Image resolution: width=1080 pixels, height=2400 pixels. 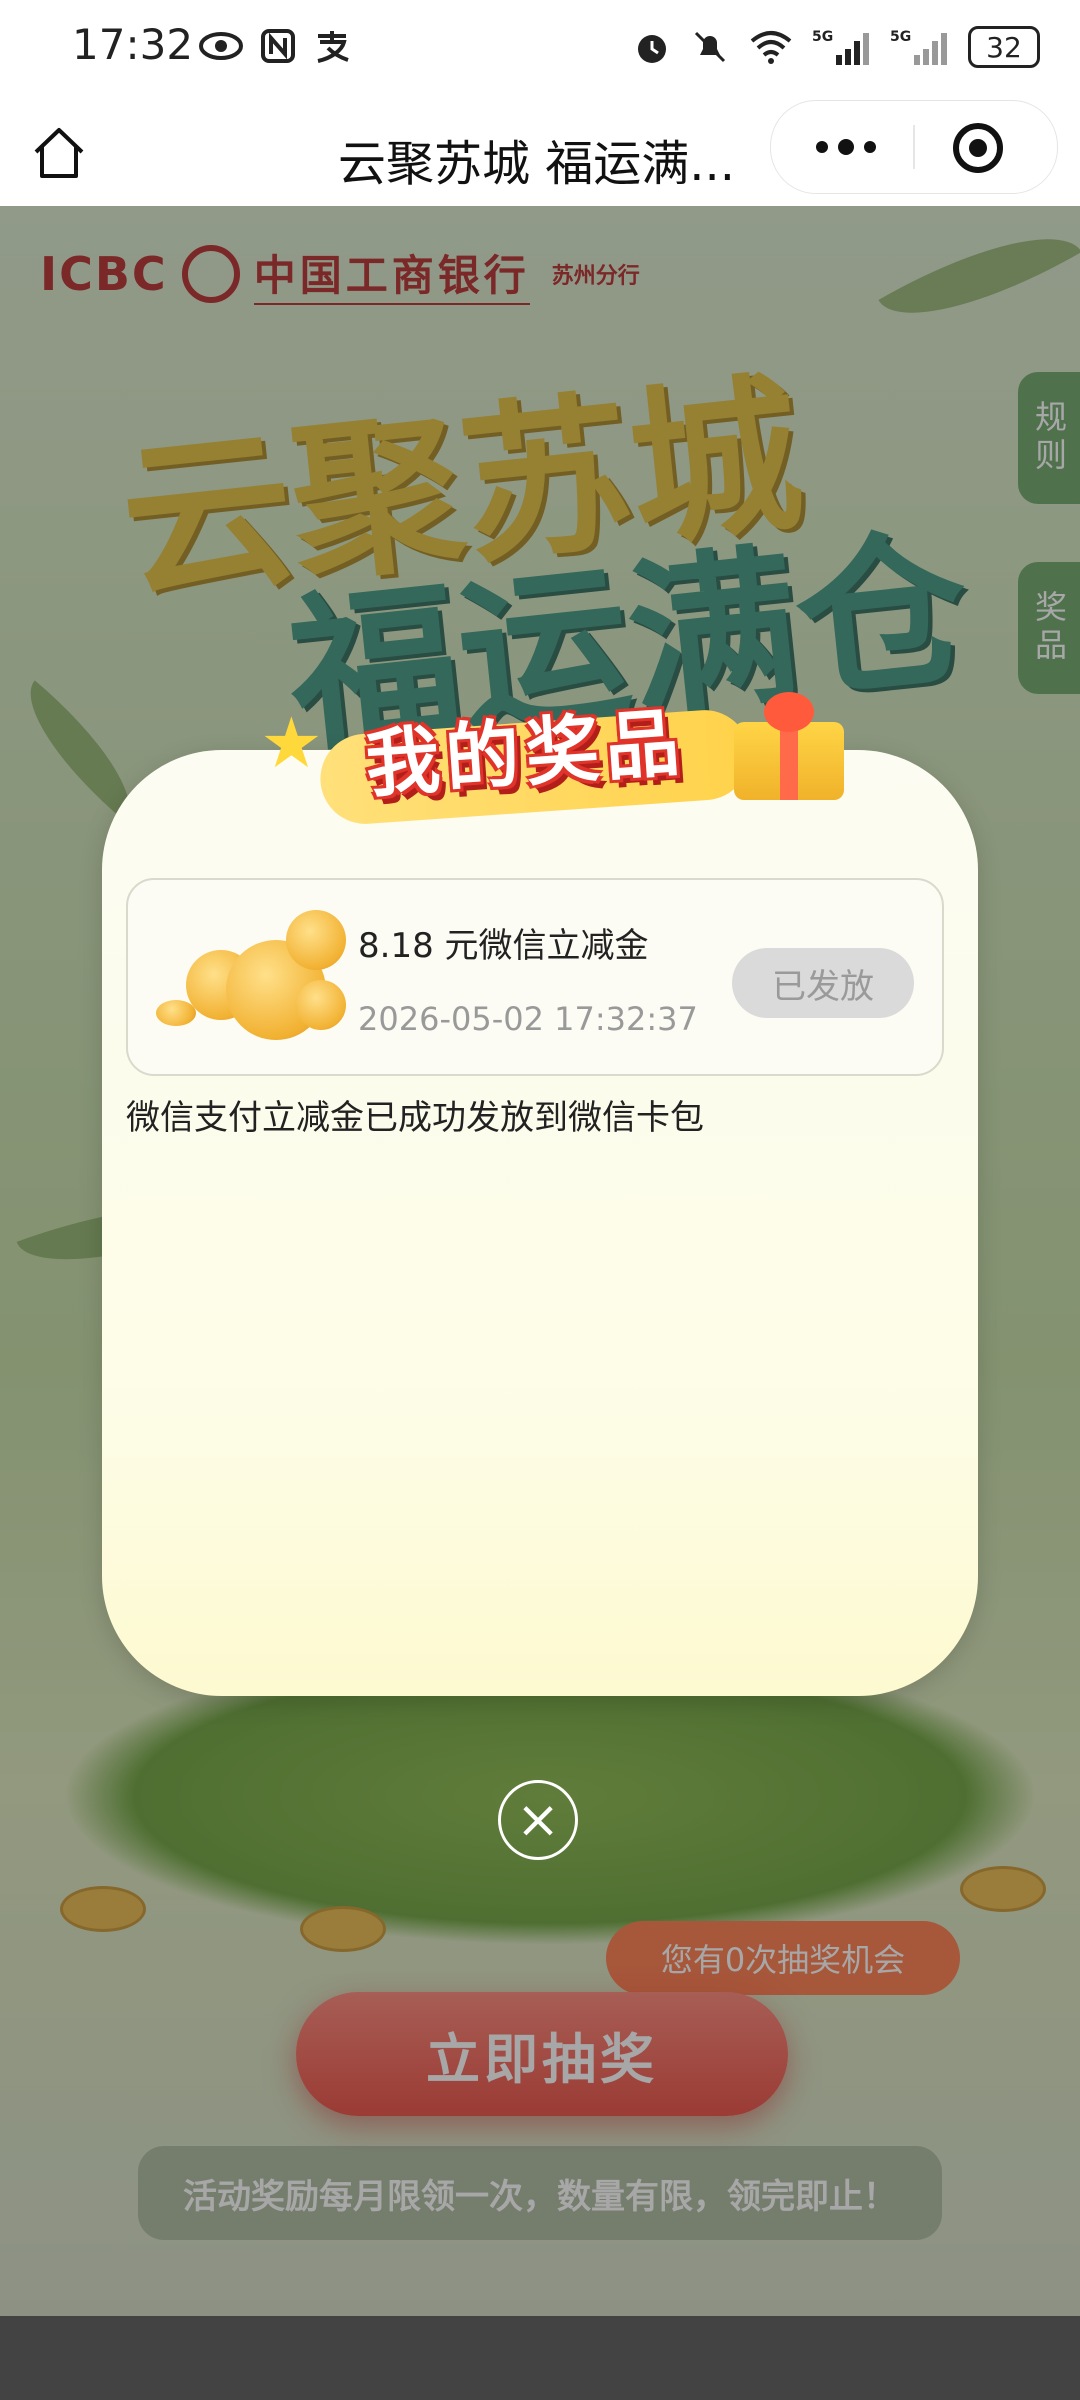 I want to click on battery-icon: 32, so click(x=1004, y=47).